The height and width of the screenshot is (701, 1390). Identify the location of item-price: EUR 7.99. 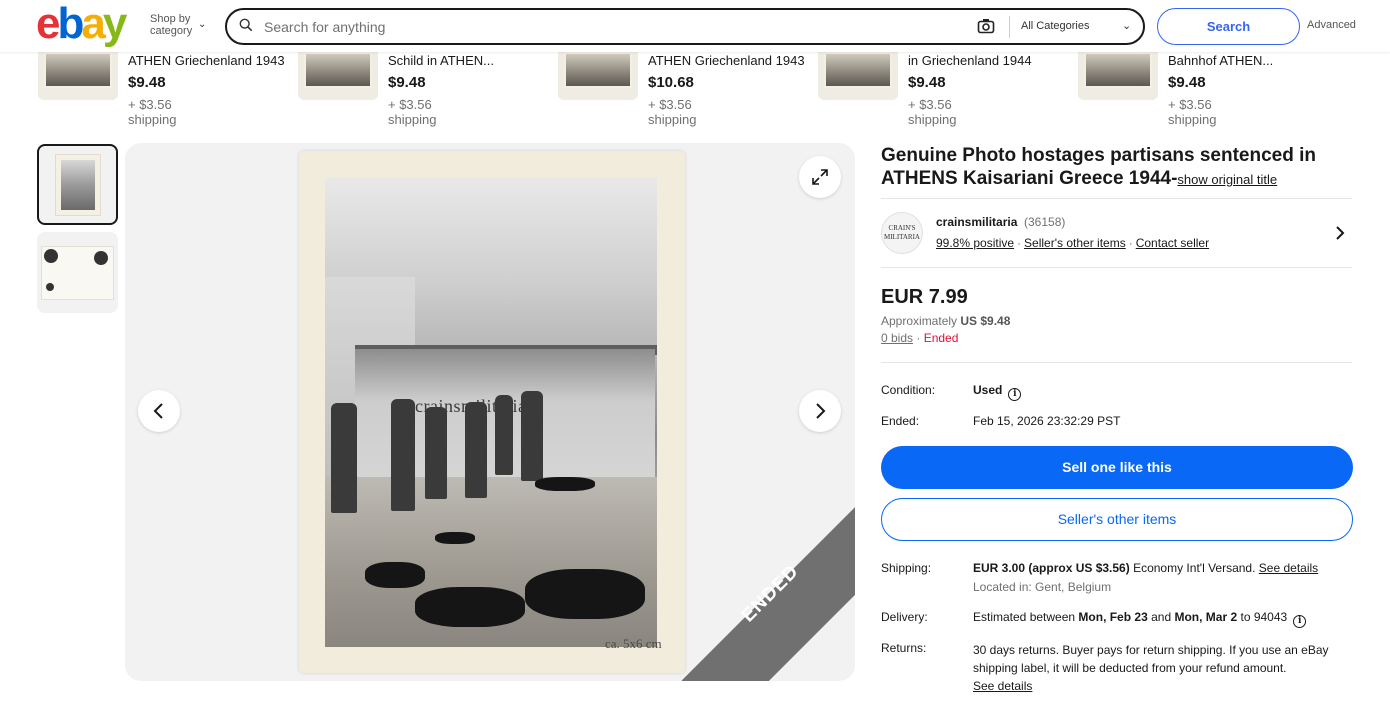
(924, 297).